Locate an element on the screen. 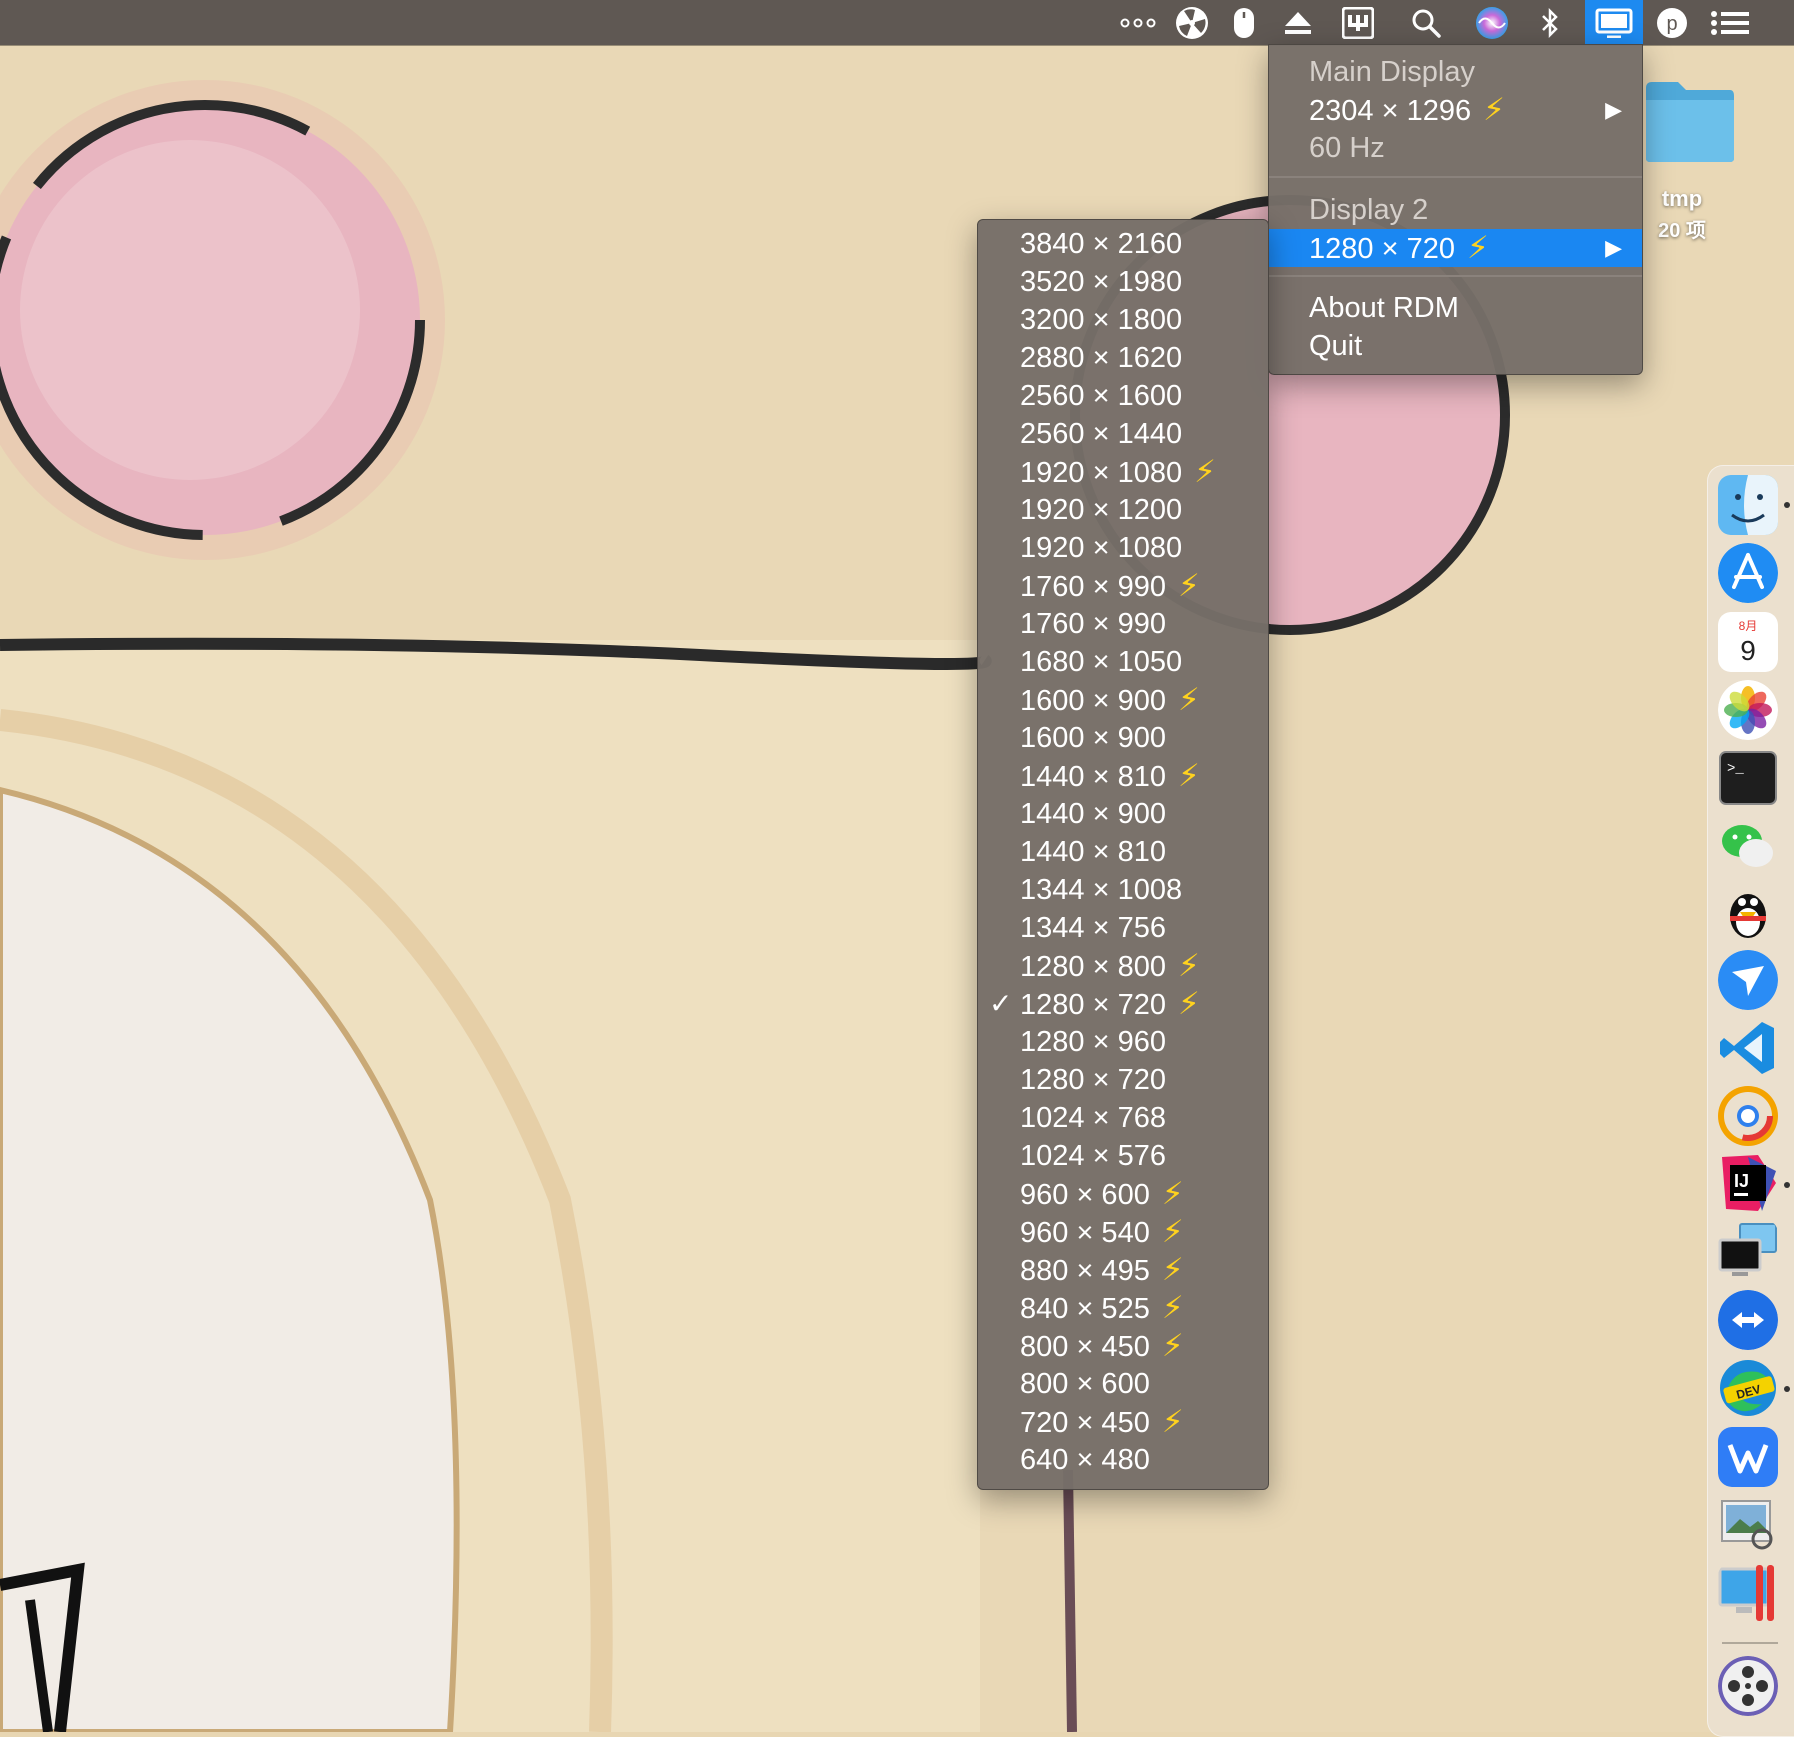 Image resolution: width=1794 pixels, height=1737 pixels. resolution-item: 720 × 450 ⚡ is located at coordinates (1123, 1422).